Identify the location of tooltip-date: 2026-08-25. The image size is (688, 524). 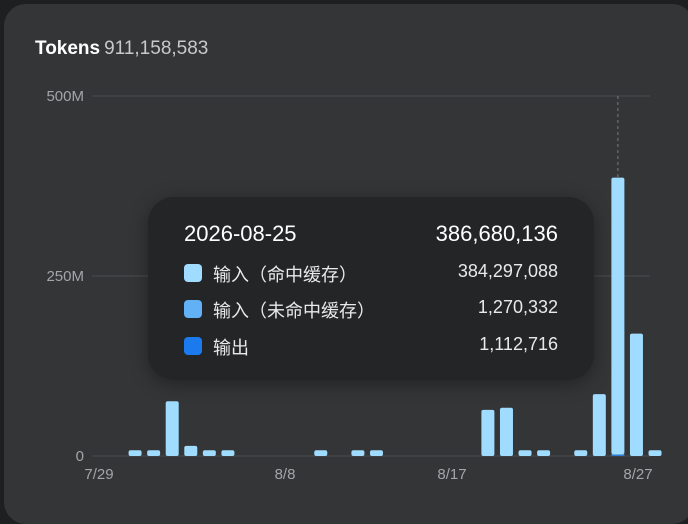
(240, 233).